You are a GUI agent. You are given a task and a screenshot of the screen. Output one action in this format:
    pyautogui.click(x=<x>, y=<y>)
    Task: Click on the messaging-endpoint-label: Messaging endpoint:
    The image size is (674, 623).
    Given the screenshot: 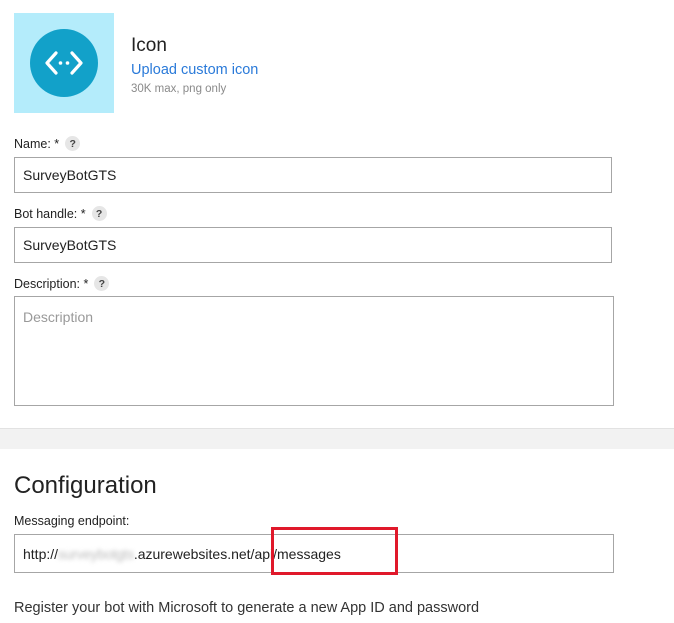 What is the action you would take?
    pyautogui.click(x=71, y=521)
    